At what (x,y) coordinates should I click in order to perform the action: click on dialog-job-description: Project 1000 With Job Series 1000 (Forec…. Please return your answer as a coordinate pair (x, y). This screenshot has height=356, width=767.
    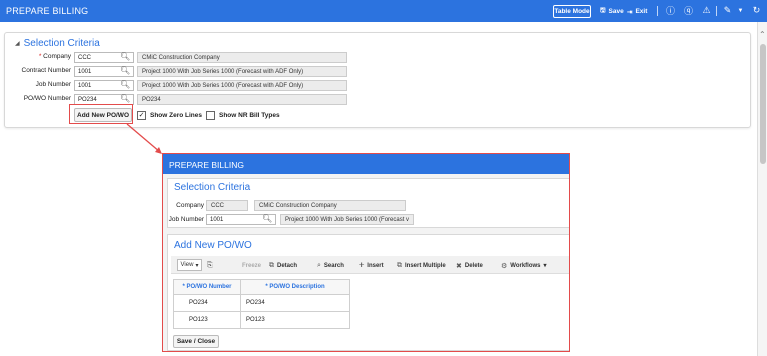
    Looking at the image, I should click on (347, 219).